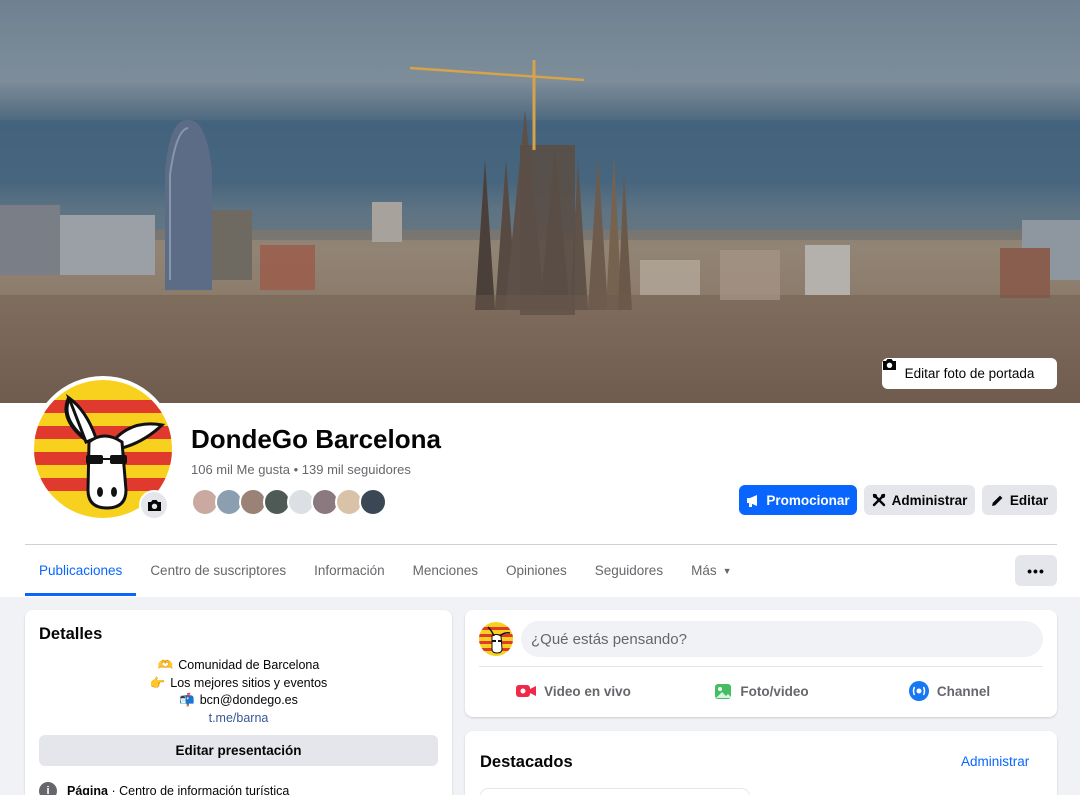 This screenshot has width=1080, height=795. I want to click on more-options-button: •••, so click(1036, 570).